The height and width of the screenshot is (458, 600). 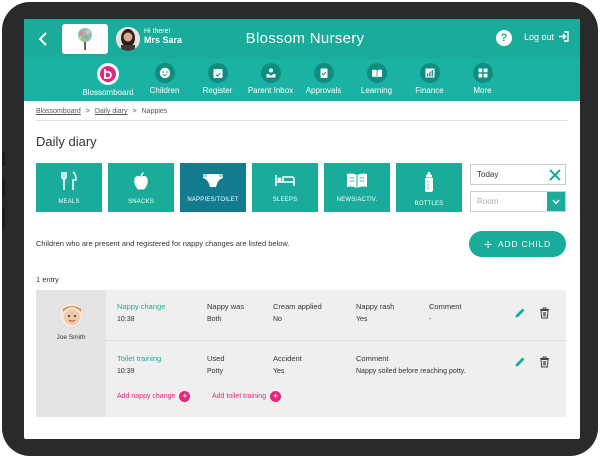 What do you see at coordinates (213, 180) in the screenshot?
I see `nappy-icon` at bounding box center [213, 180].